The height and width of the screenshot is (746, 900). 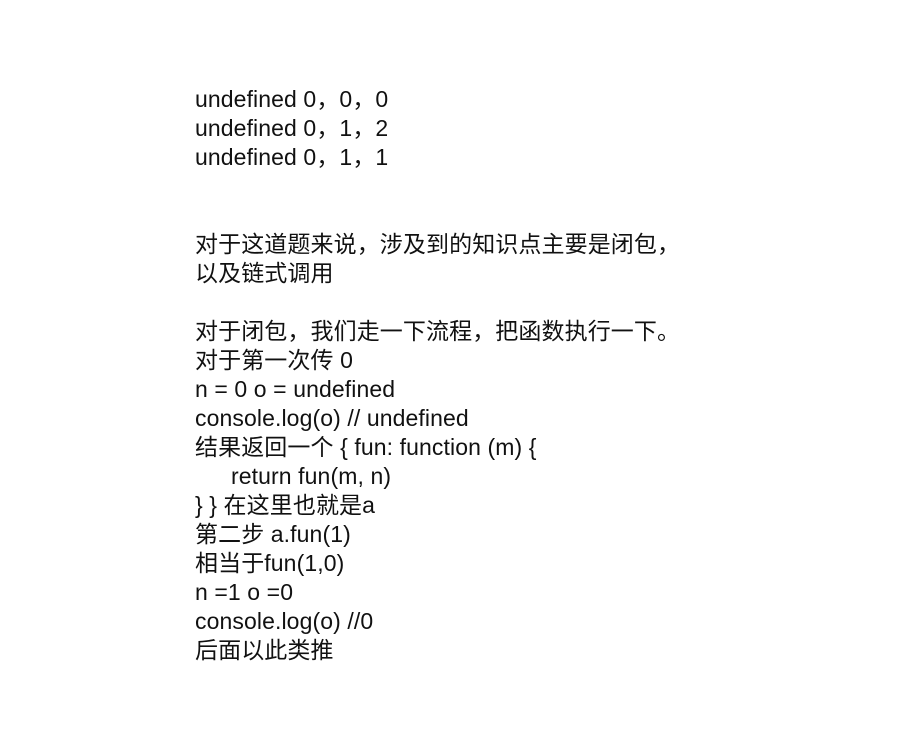 What do you see at coordinates (264, 273) in the screenshot?
I see `paragraph-line: 以及链式调用` at bounding box center [264, 273].